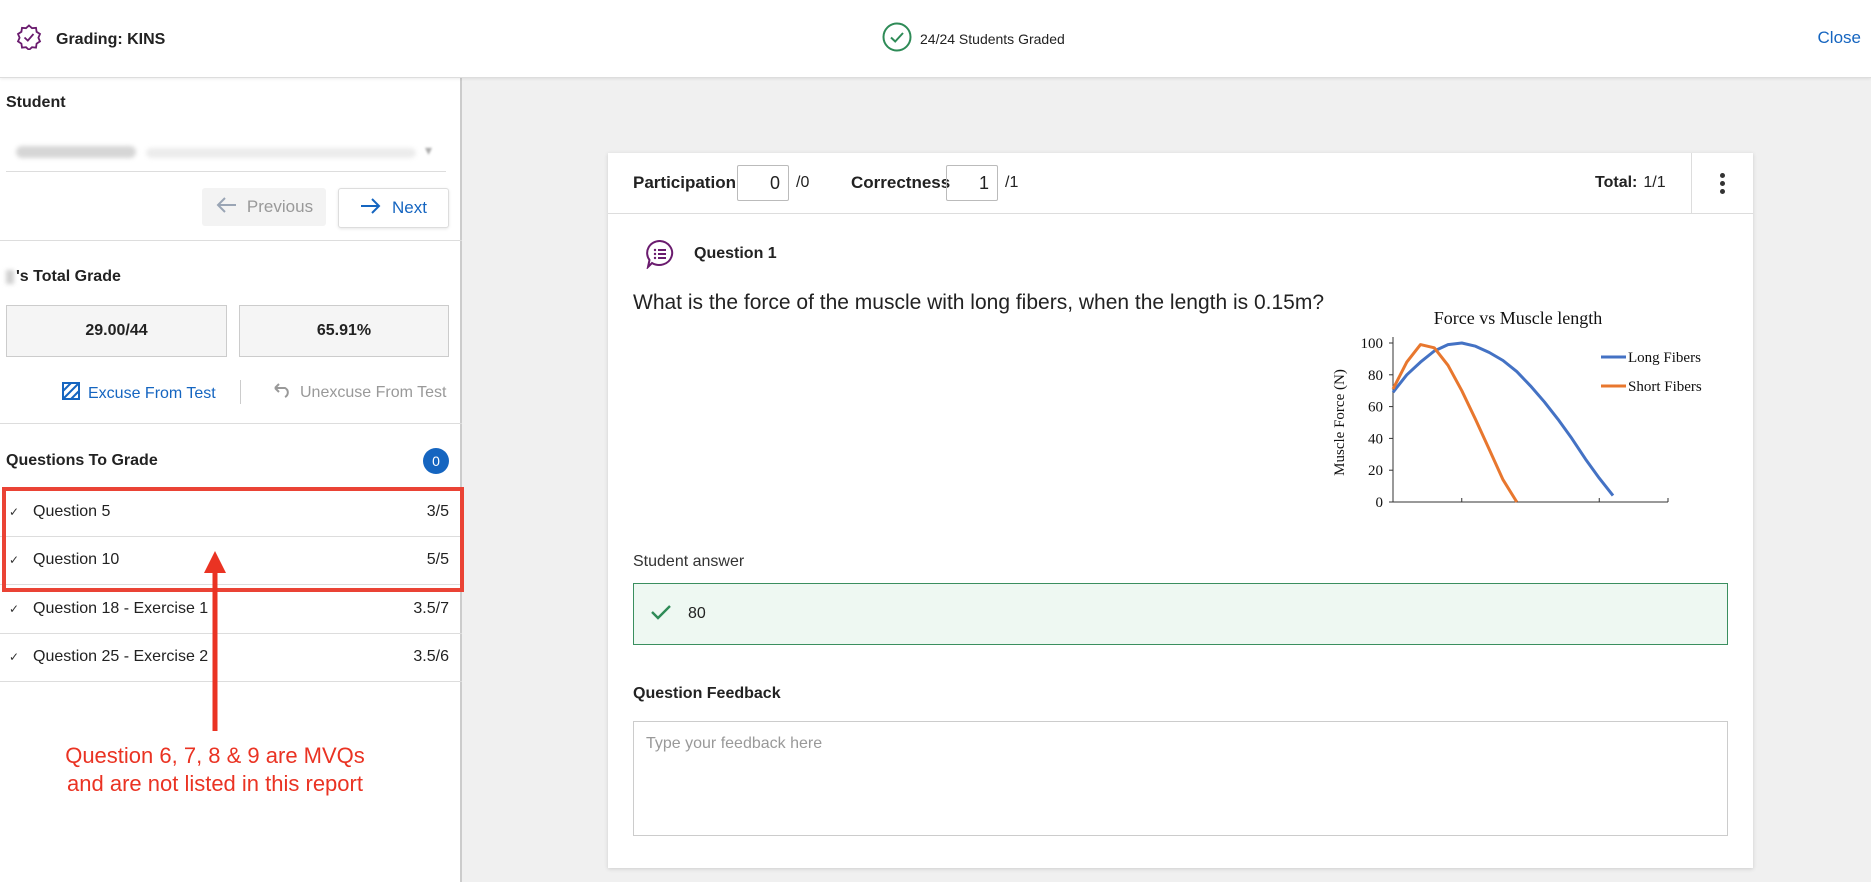  I want to click on grading-status: 24/24 Students Graded, so click(973, 38).